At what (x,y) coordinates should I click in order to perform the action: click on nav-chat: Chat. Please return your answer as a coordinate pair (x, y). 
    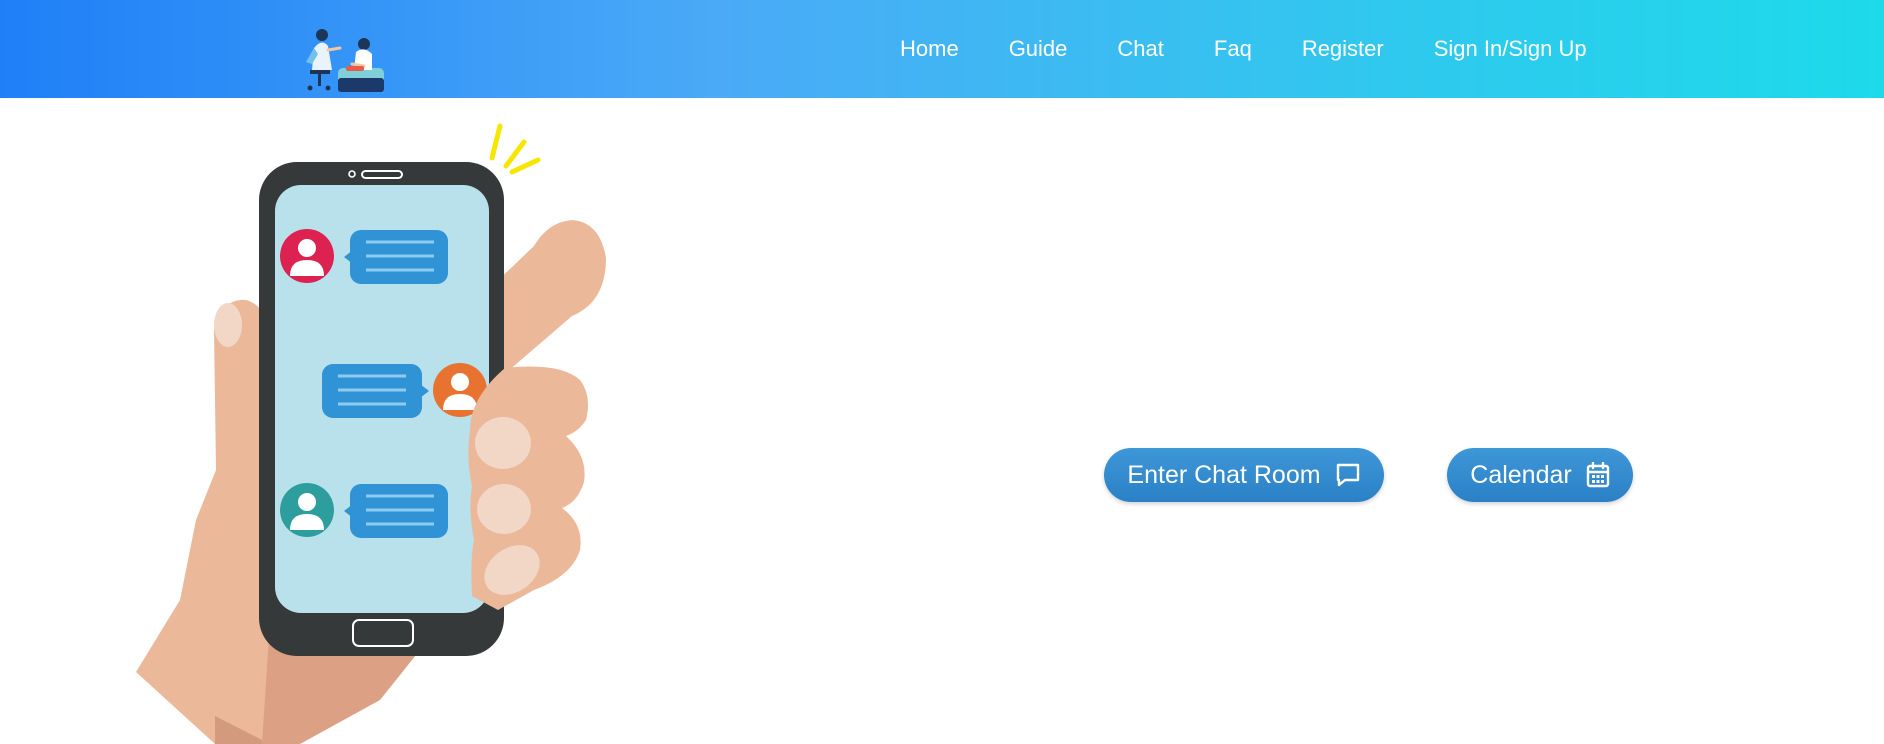
    Looking at the image, I should click on (1140, 49).